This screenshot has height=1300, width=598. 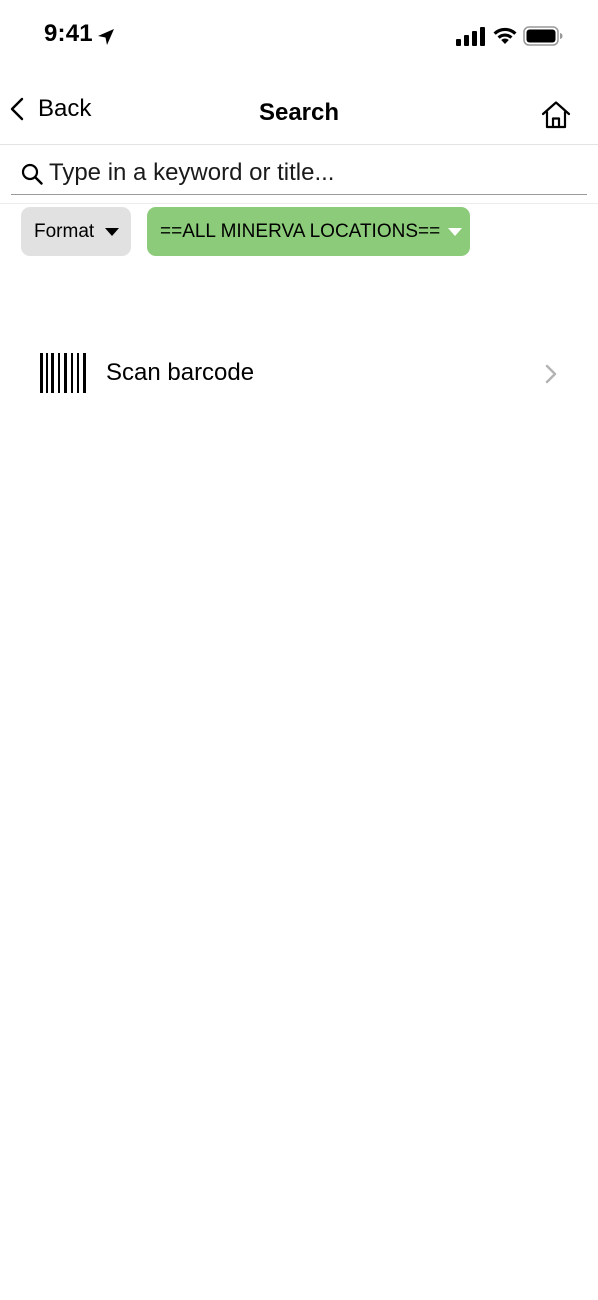 What do you see at coordinates (505, 35) in the screenshot?
I see `wifi-icon` at bounding box center [505, 35].